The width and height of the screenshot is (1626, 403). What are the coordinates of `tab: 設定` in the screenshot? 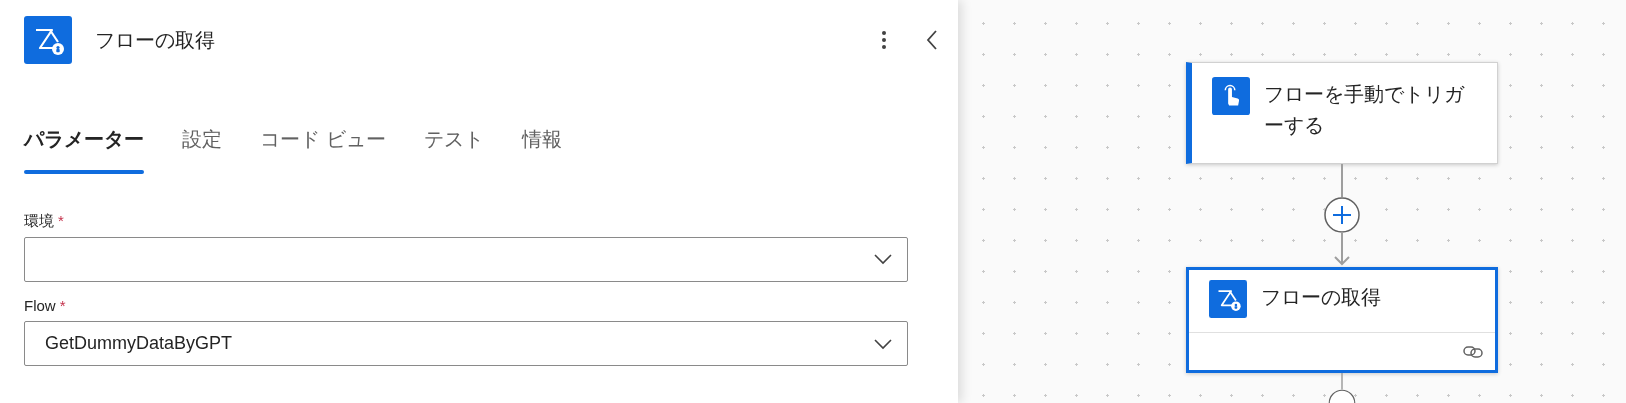 It's located at (202, 147).